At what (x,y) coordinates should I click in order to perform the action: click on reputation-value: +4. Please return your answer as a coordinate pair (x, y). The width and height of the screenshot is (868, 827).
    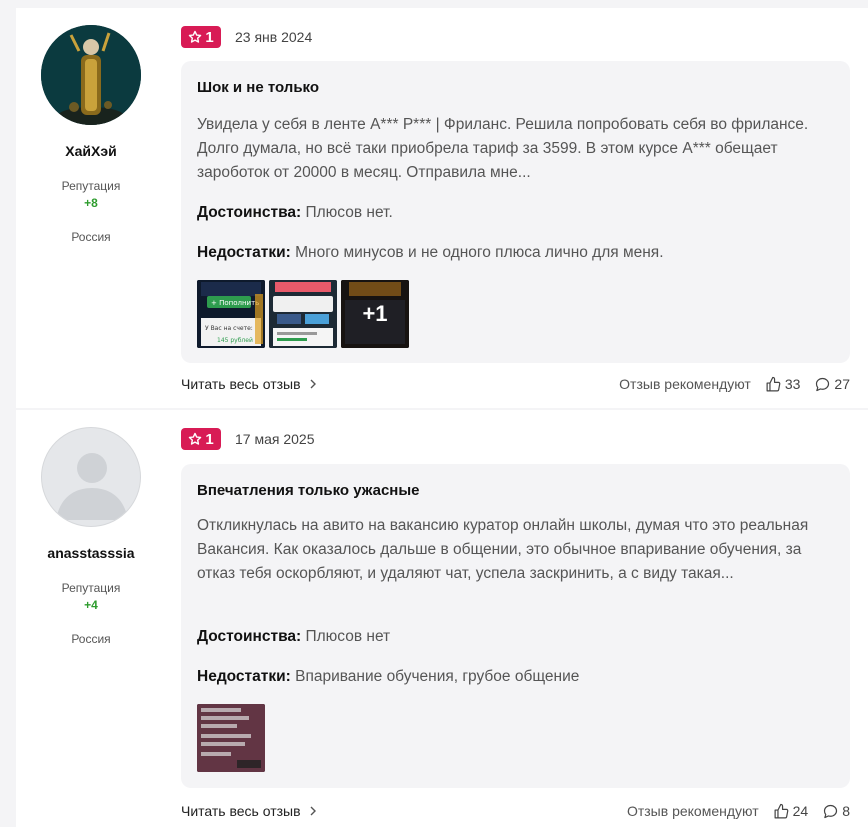
    Looking at the image, I should click on (91, 605).